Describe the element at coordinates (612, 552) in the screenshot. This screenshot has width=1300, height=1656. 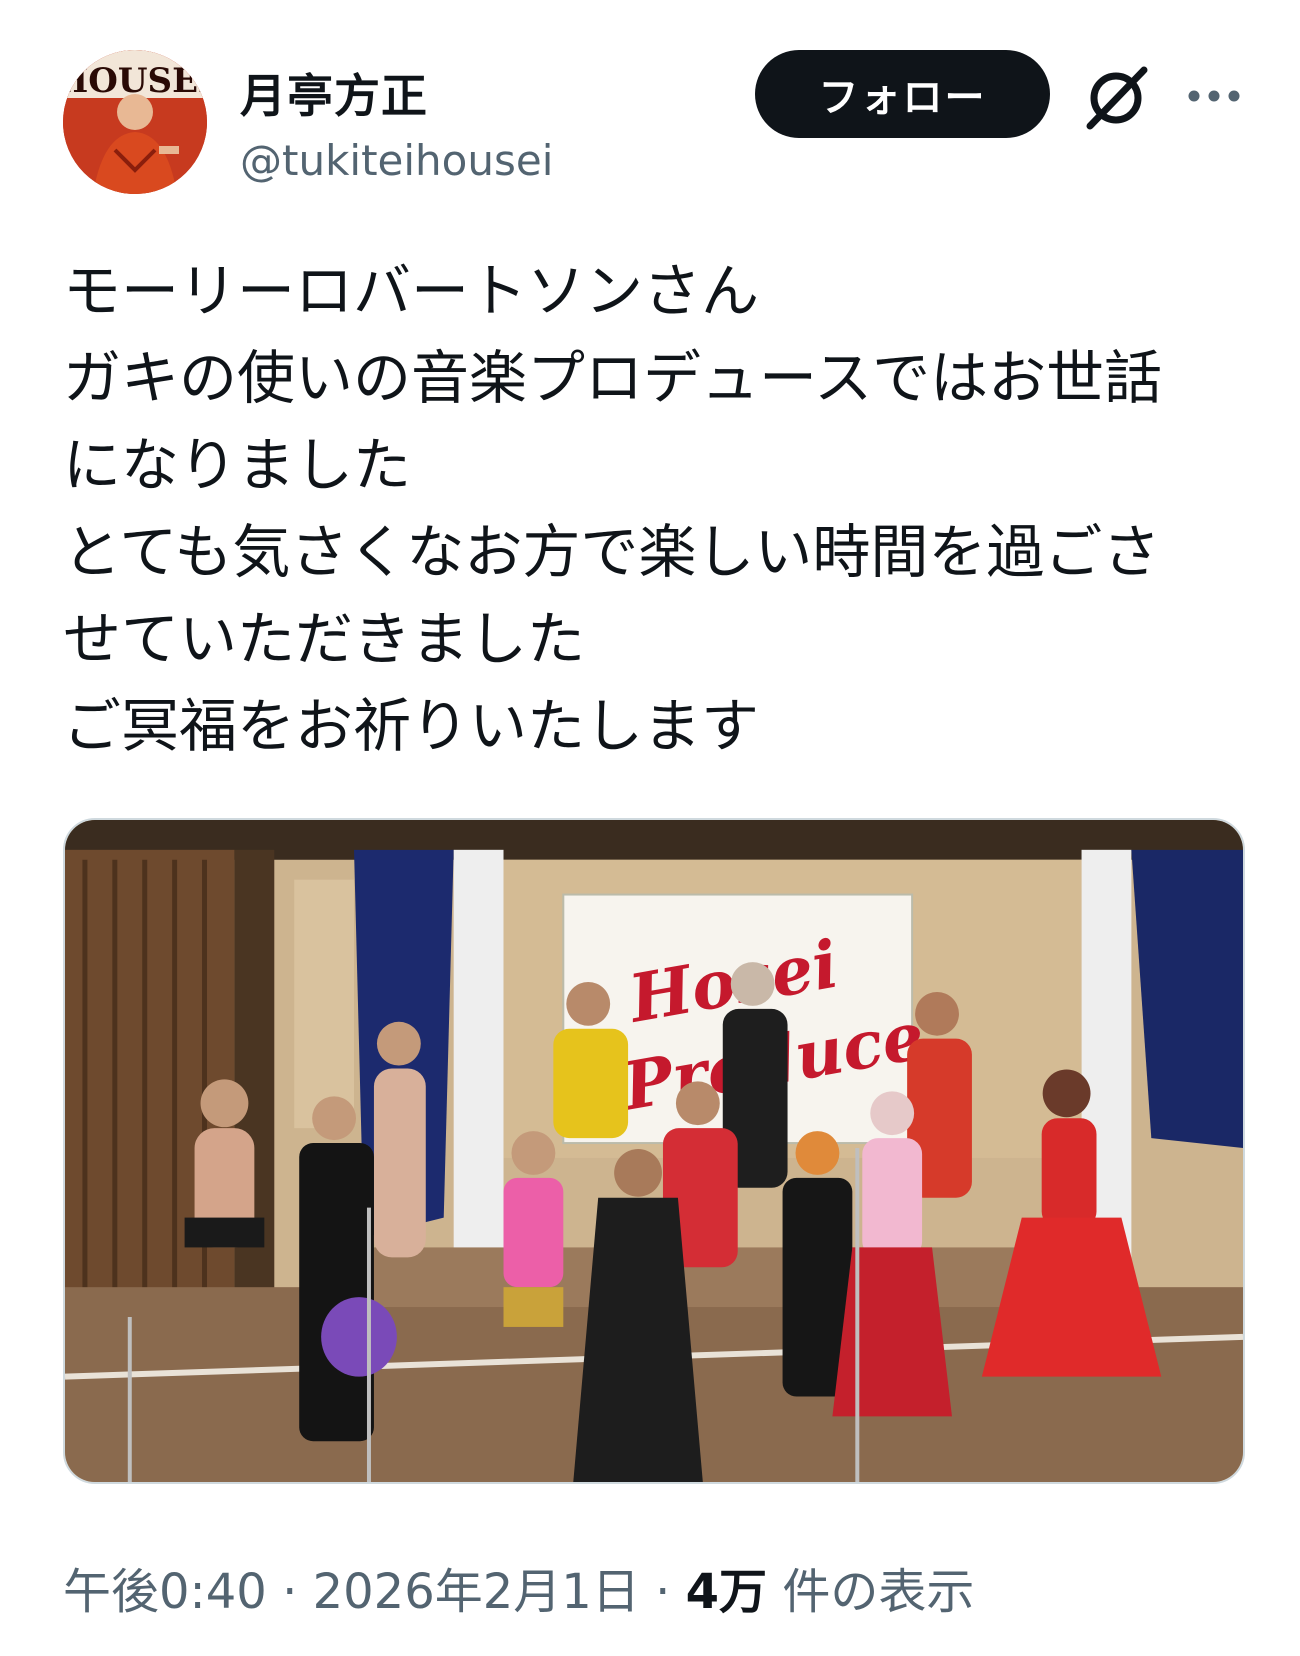
I see `tweet-line: とても気さくなお方で楽しい時間を過ごさ` at that location.